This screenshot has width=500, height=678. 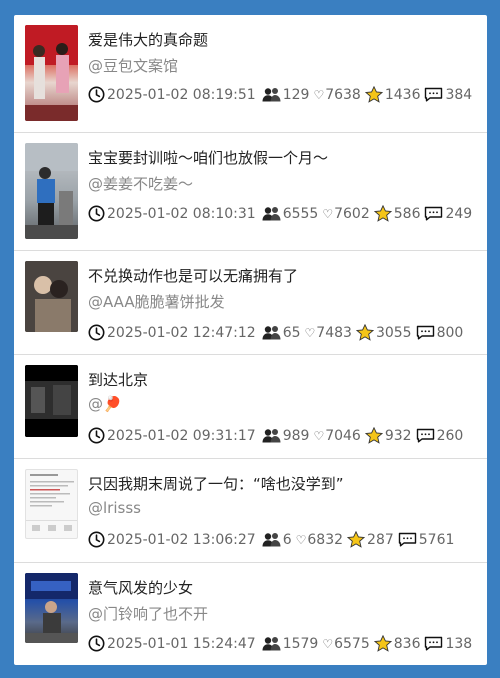 I want to click on post-time: 2025-01-02 12:47:12, so click(x=172, y=332).